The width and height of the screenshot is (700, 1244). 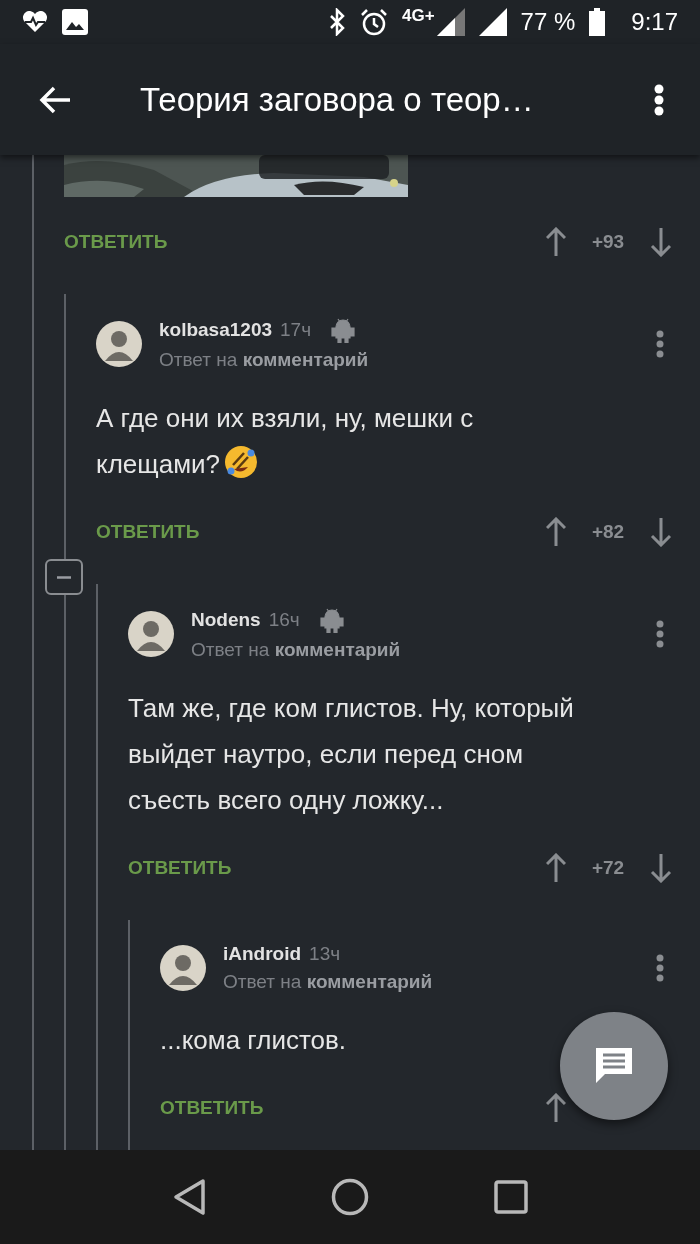 I want to click on back-arrow-icon, so click(x=55, y=99).